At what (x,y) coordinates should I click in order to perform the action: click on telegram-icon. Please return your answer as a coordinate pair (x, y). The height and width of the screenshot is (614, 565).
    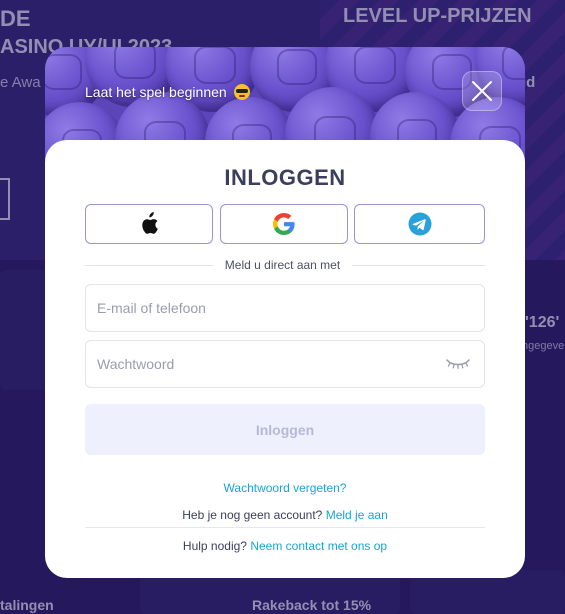
    Looking at the image, I should click on (419, 224).